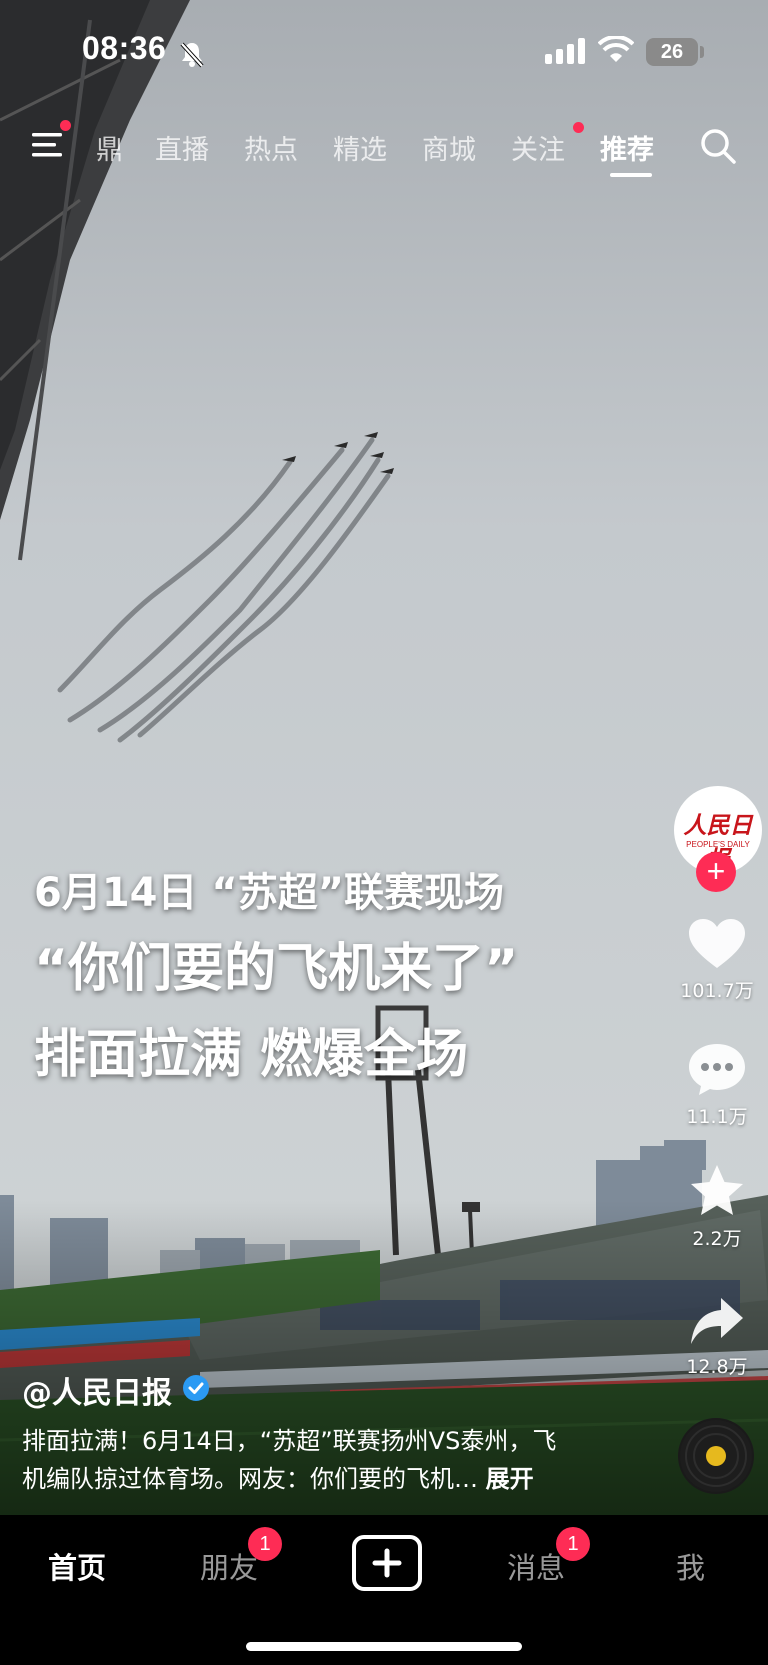 The height and width of the screenshot is (1665, 768). What do you see at coordinates (717, 943) in the screenshot?
I see `heart-icon` at bounding box center [717, 943].